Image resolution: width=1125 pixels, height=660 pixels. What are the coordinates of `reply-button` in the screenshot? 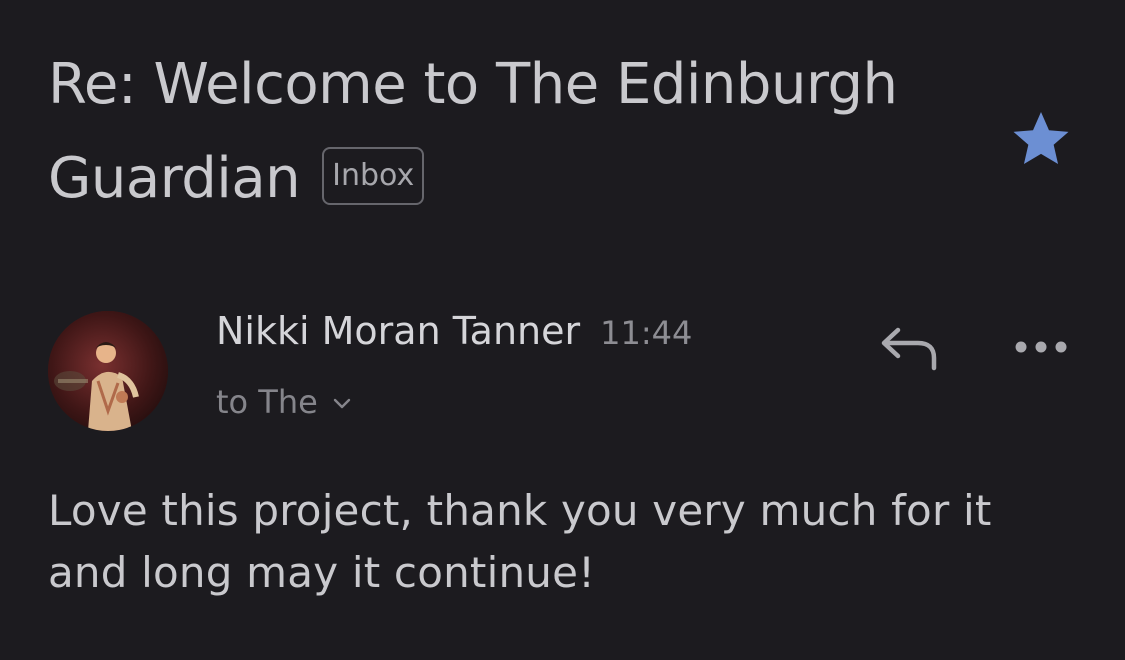 It's located at (909, 347).